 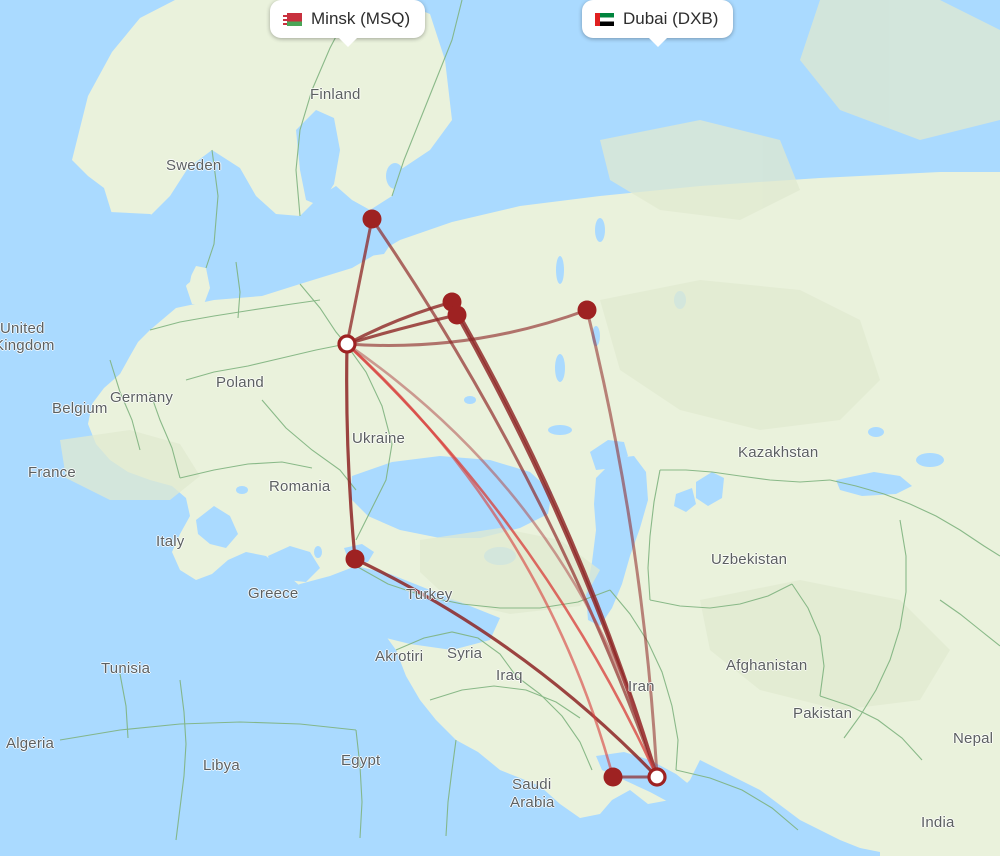 I want to click on uae-flag-icon, so click(x=604, y=19).